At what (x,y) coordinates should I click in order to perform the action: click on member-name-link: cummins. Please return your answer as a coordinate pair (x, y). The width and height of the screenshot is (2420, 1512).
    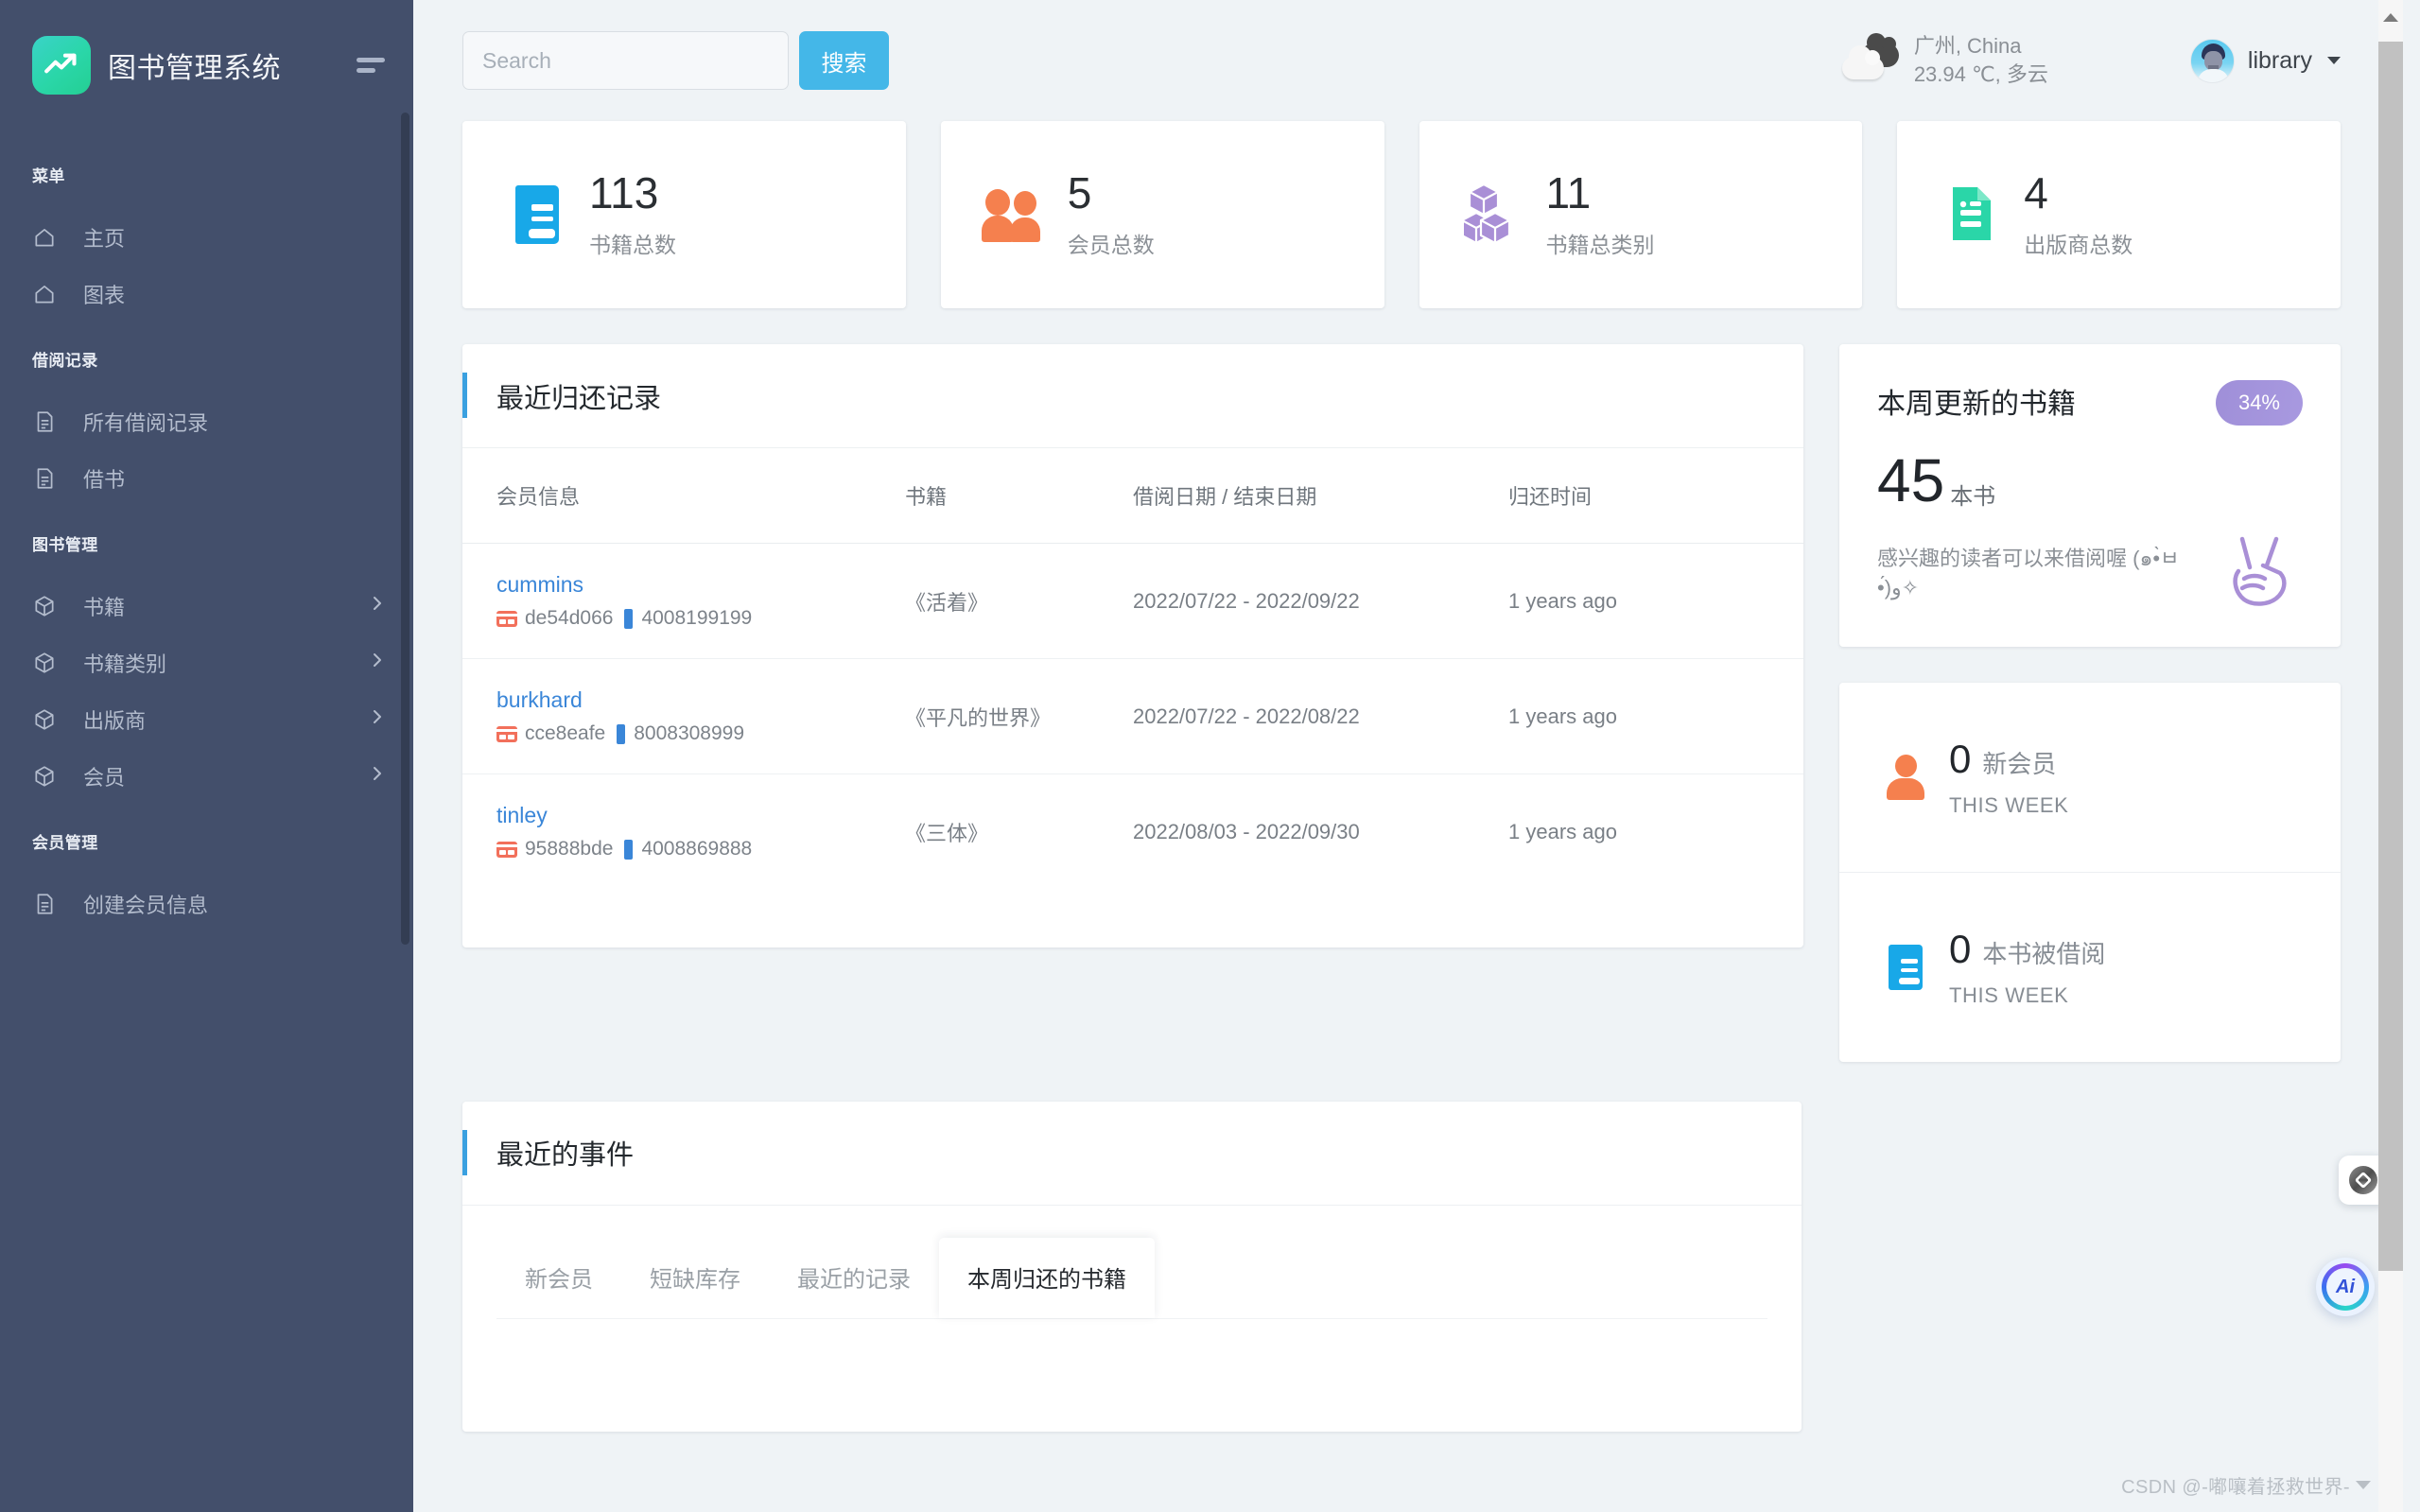
    Looking at the image, I should click on (700, 585).